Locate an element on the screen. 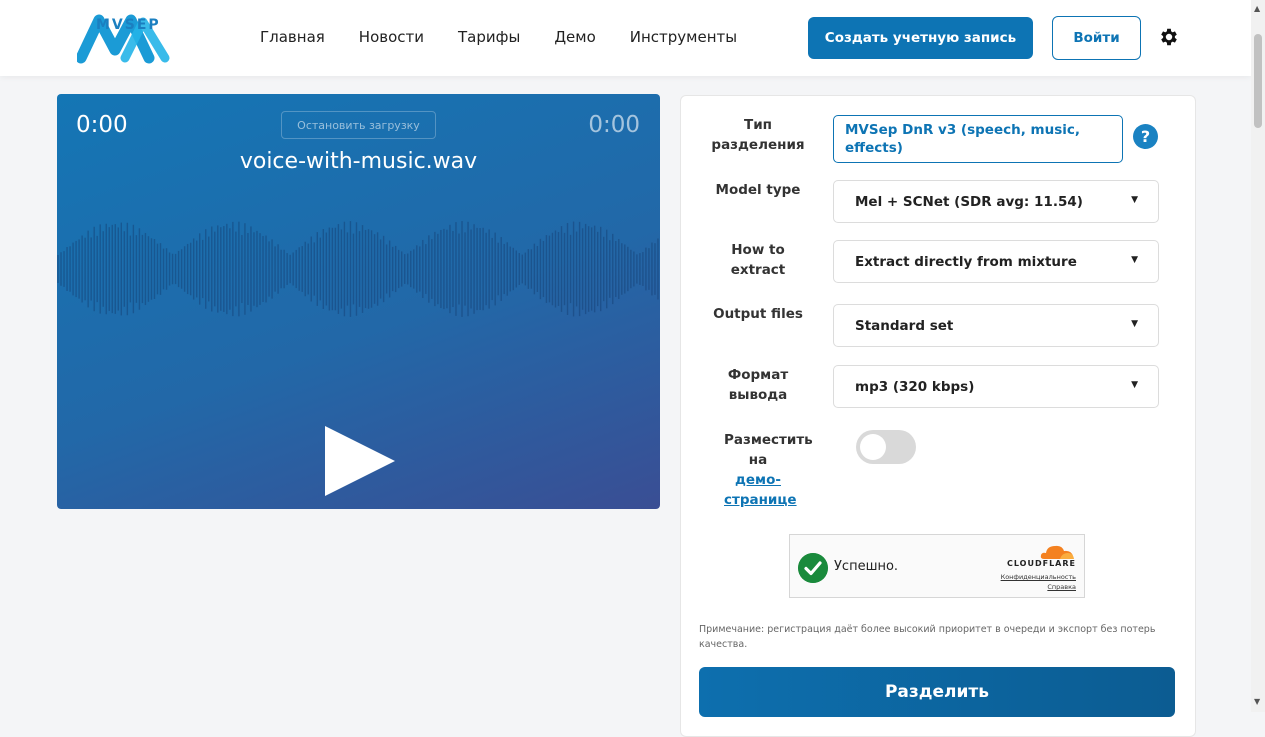  nav-tools: Инструменты is located at coordinates (683, 37).